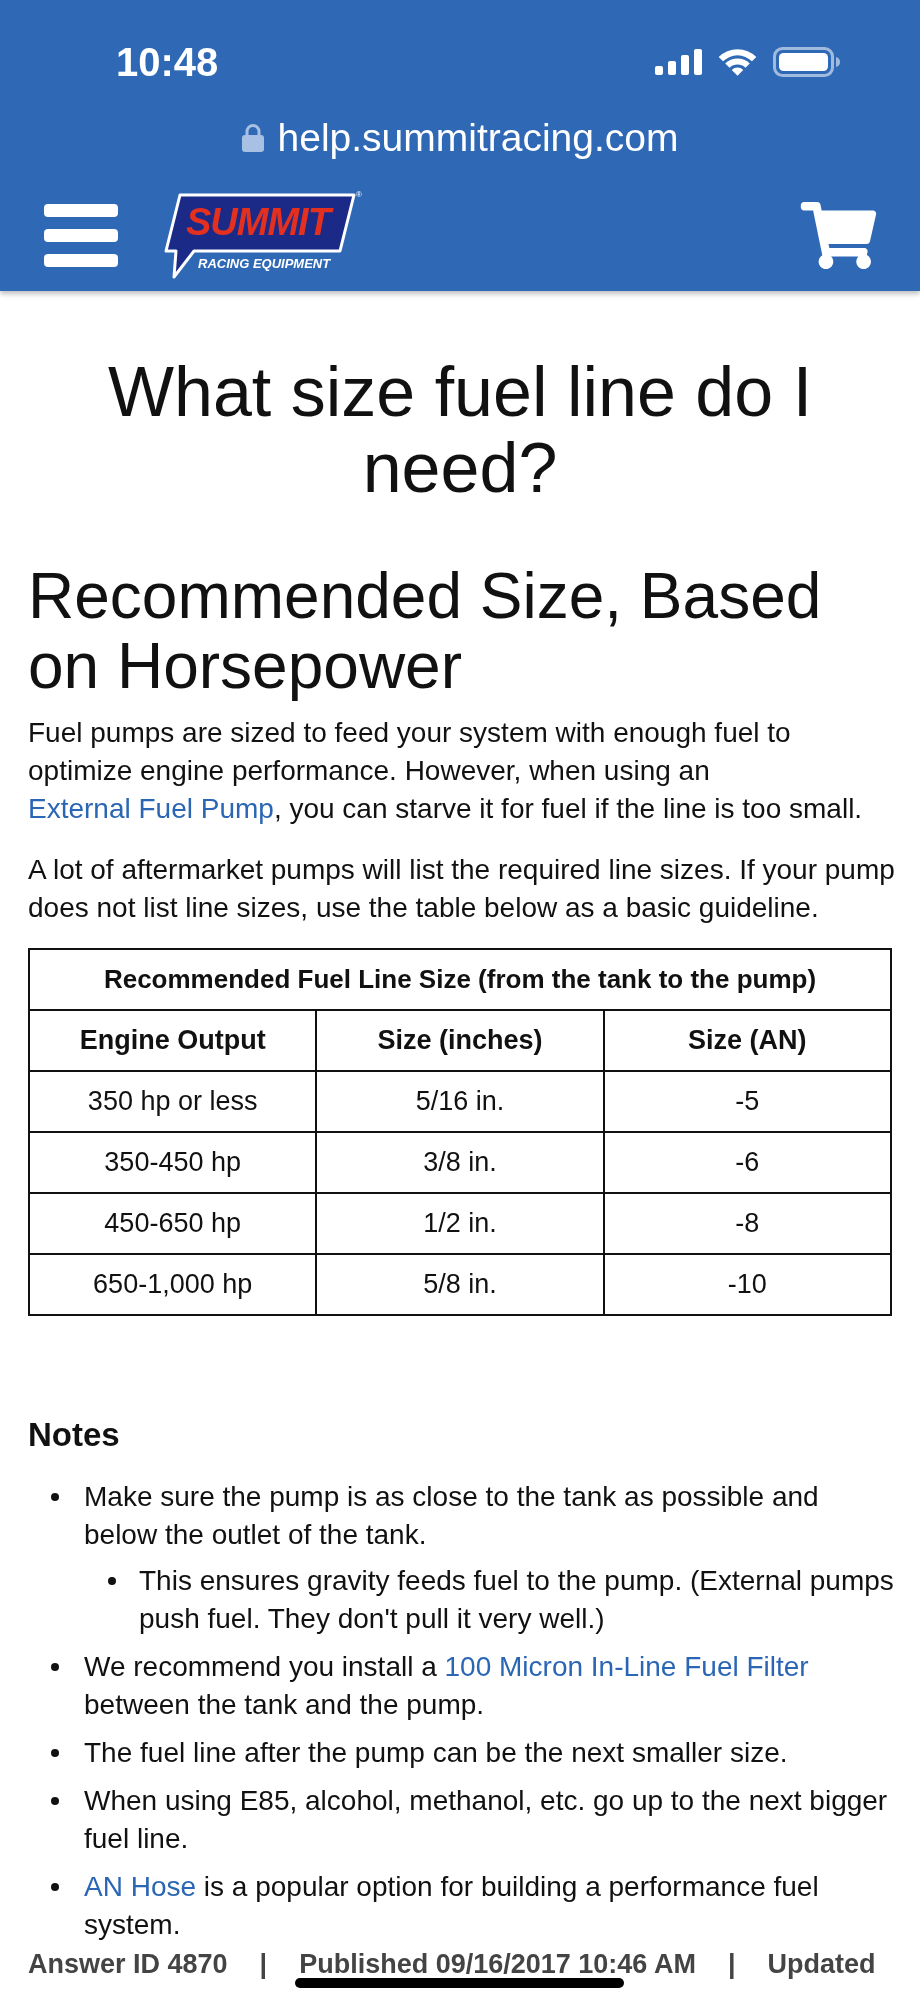 The height and width of the screenshot is (1994, 920). I want to click on wifi-icon, so click(737, 62).